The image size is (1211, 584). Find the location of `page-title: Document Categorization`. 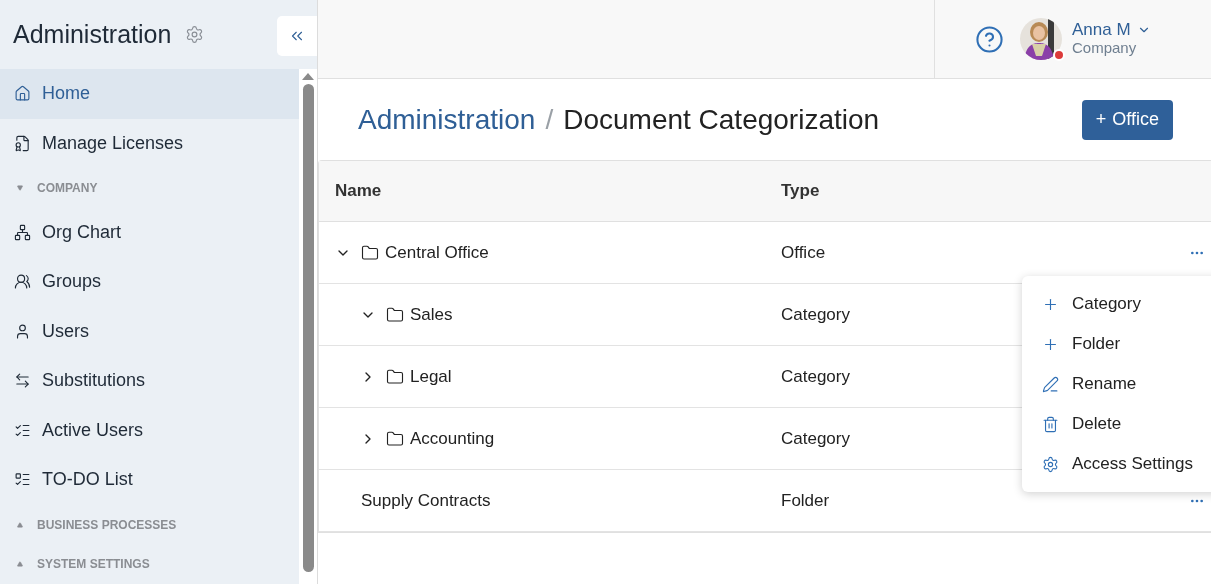

page-title: Document Categorization is located at coordinates (721, 119).